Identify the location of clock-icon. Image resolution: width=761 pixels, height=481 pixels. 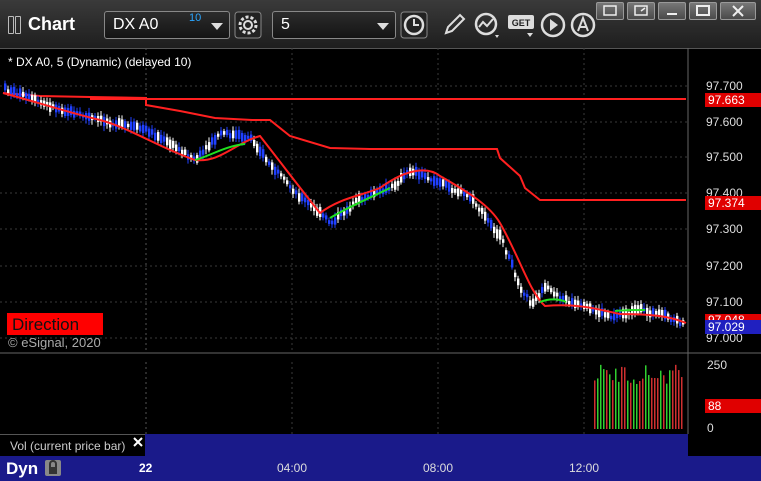
(414, 25).